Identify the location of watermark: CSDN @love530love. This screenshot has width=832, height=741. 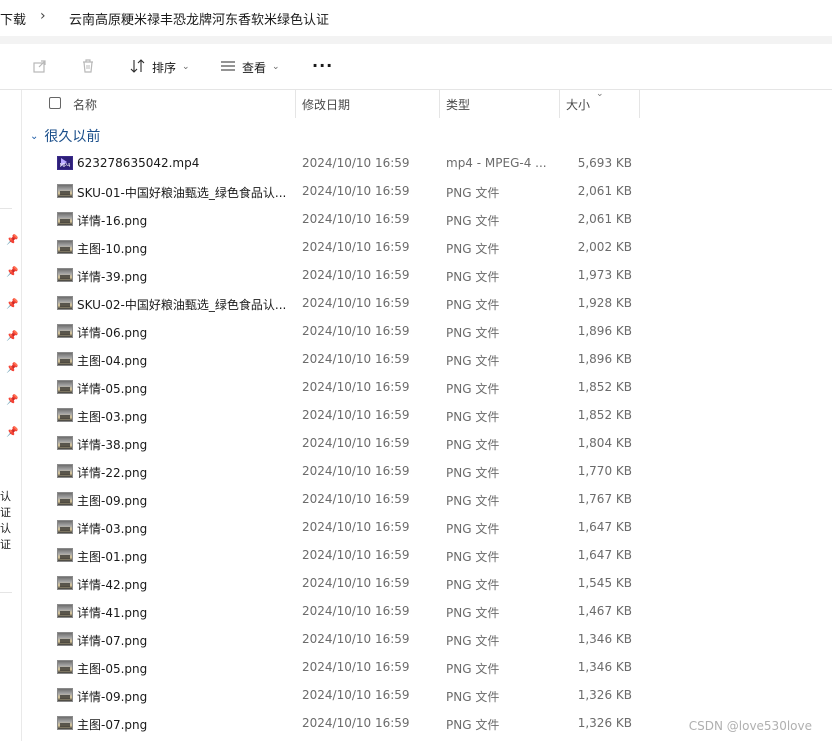
(750, 726).